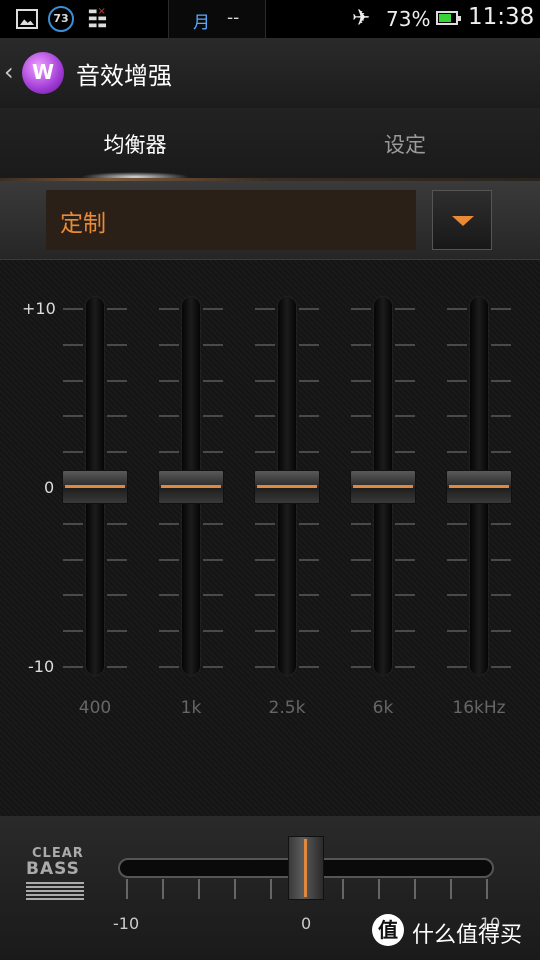 The image size is (540, 960). I want to click on walkman-logo-icon: W, so click(43, 73).